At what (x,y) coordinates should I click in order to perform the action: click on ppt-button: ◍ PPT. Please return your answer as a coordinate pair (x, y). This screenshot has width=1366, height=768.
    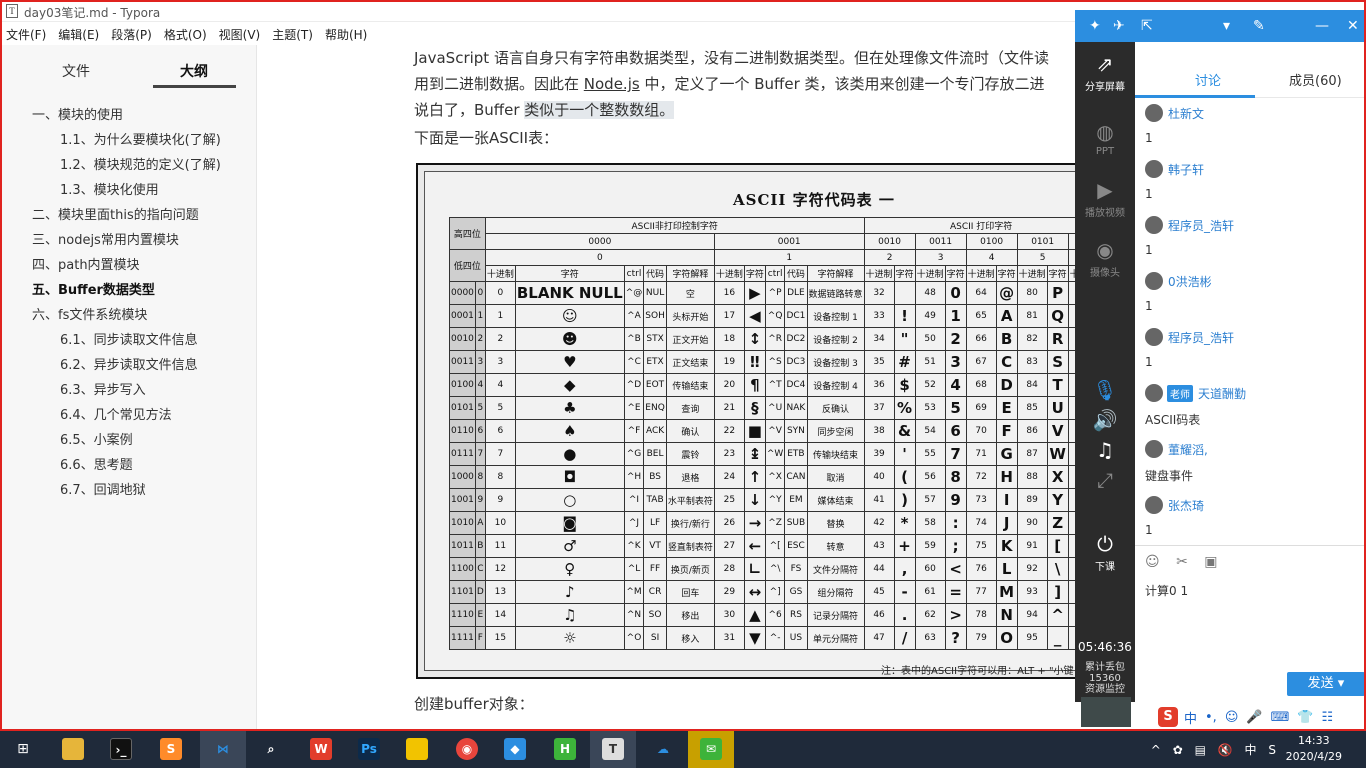
    Looking at the image, I should click on (1105, 138).